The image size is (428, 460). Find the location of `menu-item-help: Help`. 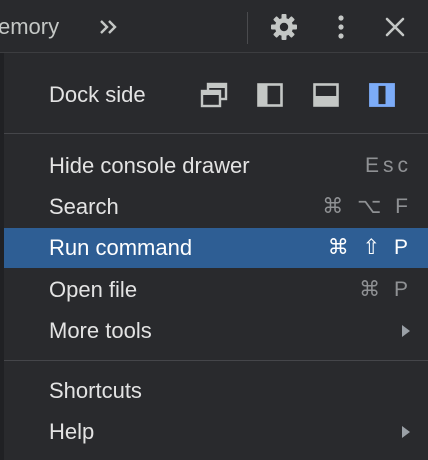

menu-item-help: Help is located at coordinates (216, 432).